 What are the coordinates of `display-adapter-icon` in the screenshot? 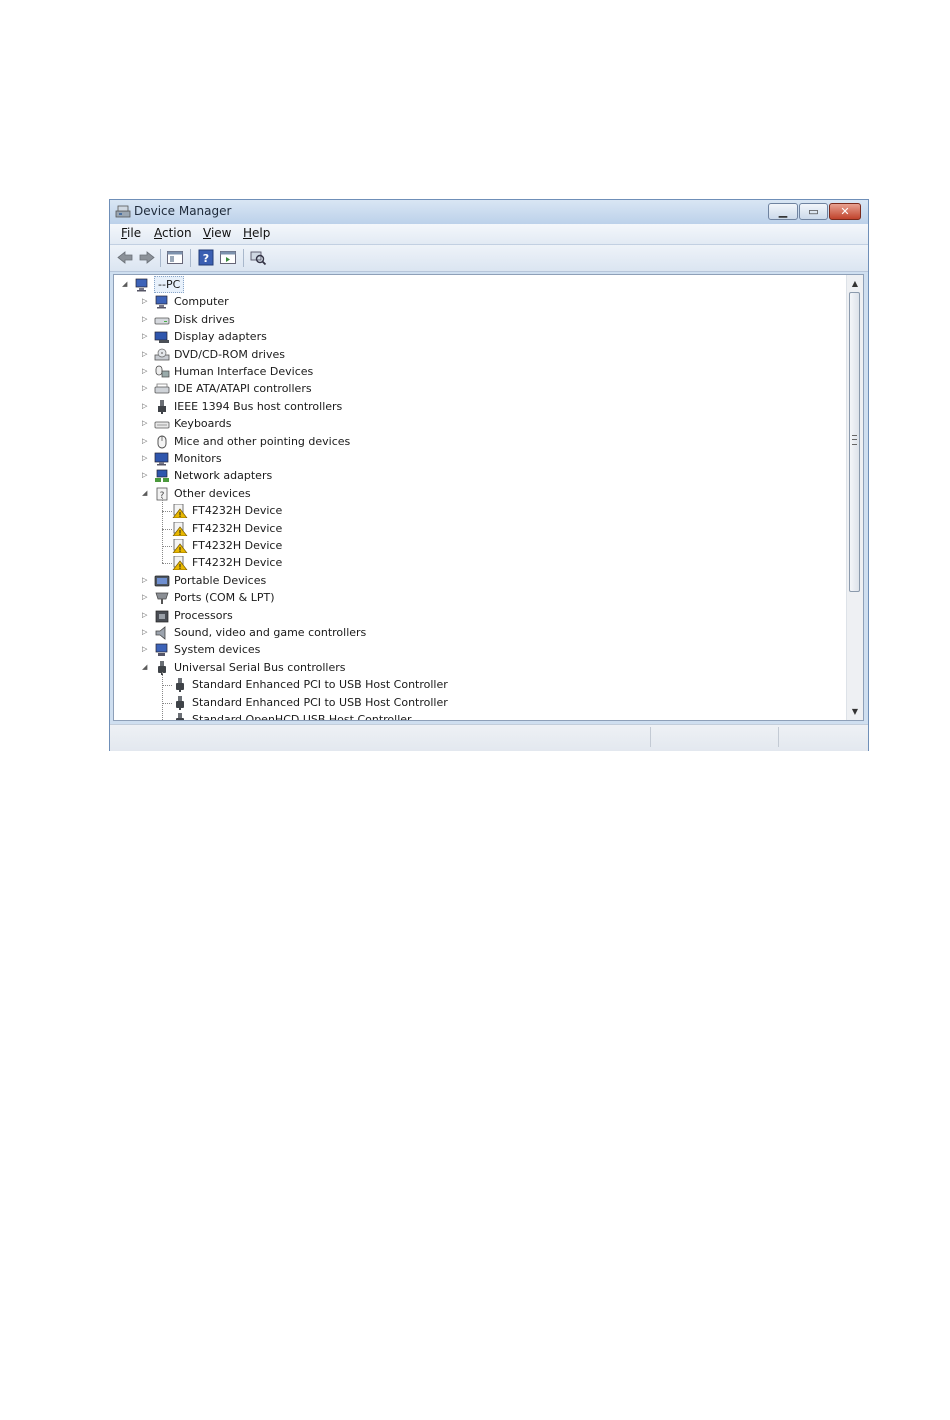 It's located at (161, 337).